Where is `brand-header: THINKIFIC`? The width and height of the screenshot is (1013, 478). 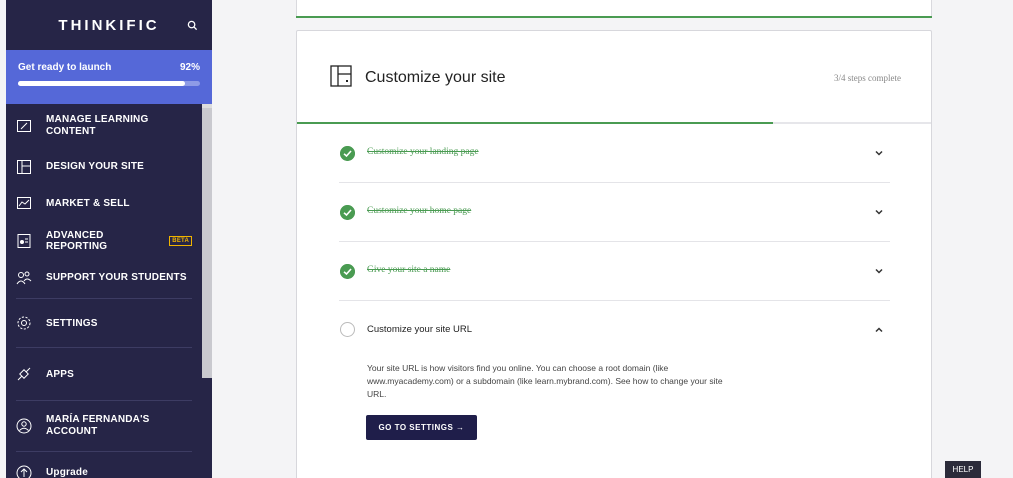 brand-header: THINKIFIC is located at coordinates (109, 25).